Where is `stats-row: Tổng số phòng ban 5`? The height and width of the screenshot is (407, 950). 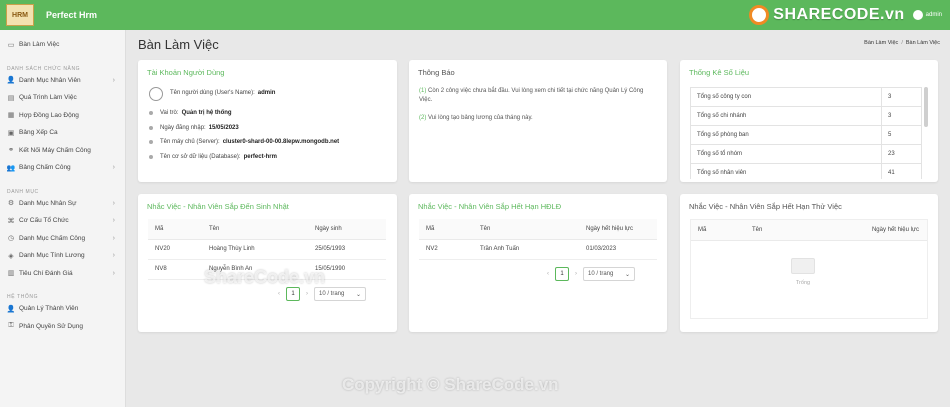 stats-row: Tổng số phòng ban 5 is located at coordinates (806, 135).